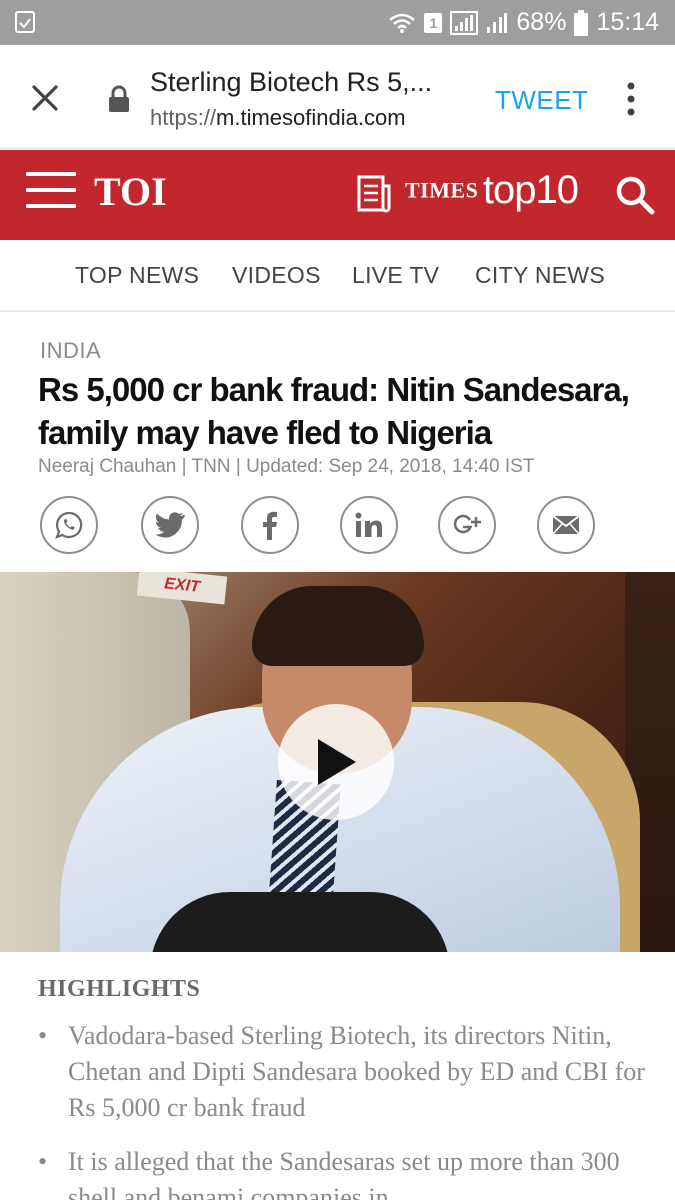  I want to click on tab-top-news: TOP NEWS, so click(137, 275).